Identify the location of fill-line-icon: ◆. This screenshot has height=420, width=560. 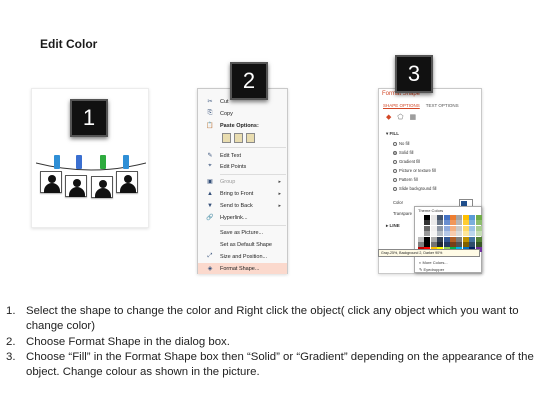
(388, 117).